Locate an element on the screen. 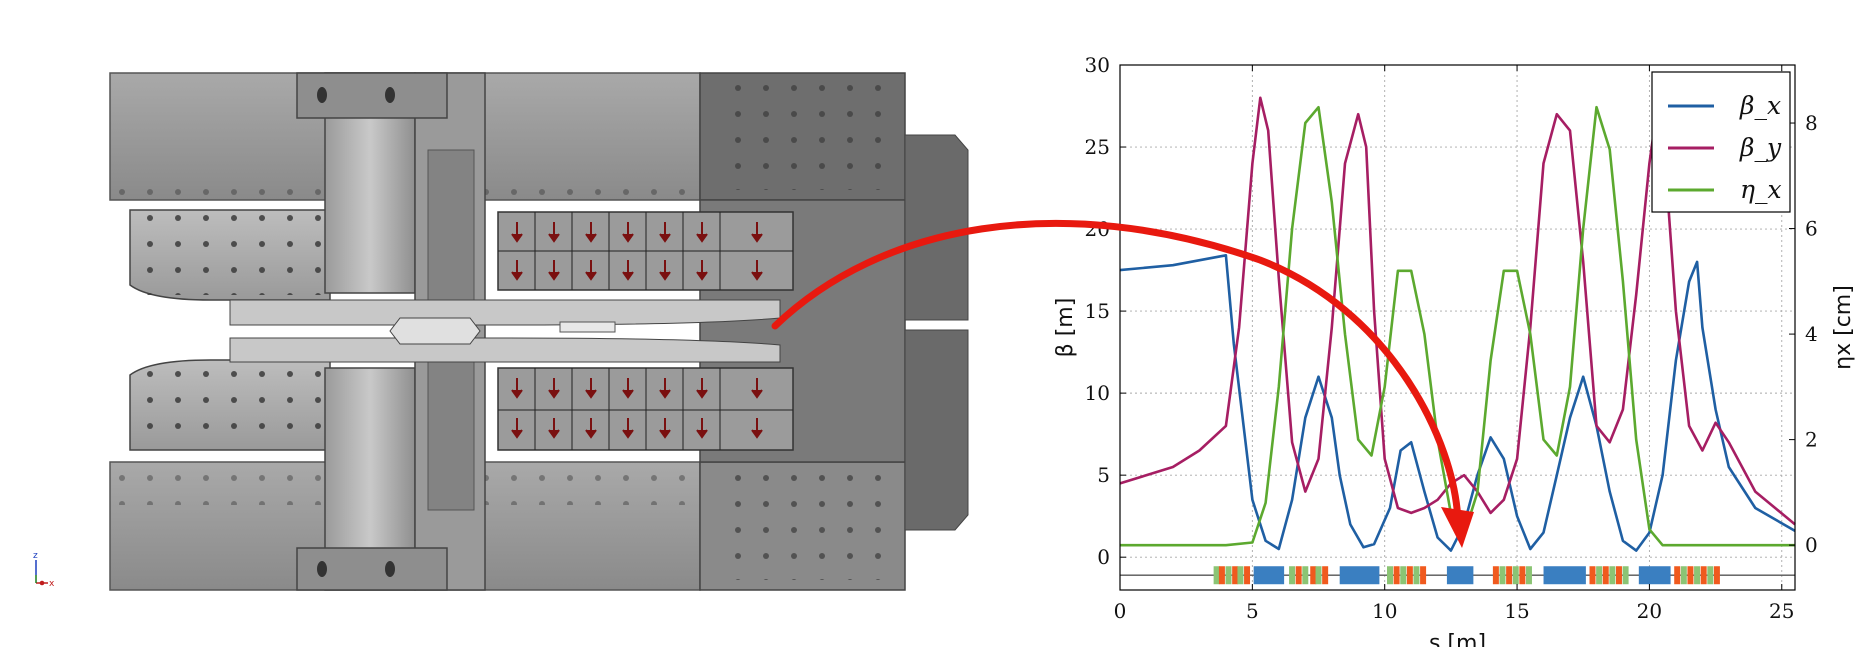 The height and width of the screenshot is (647, 1863). y-tick-label: 25 is located at coordinates (1097, 147).